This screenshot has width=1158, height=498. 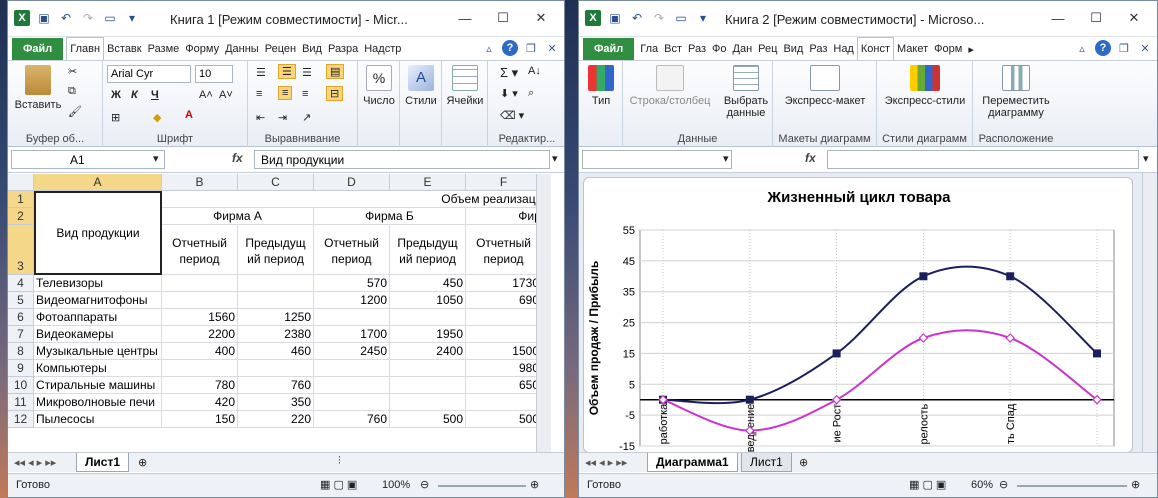 I want to click on tab-page-layout: Разме, so click(x=164, y=49).